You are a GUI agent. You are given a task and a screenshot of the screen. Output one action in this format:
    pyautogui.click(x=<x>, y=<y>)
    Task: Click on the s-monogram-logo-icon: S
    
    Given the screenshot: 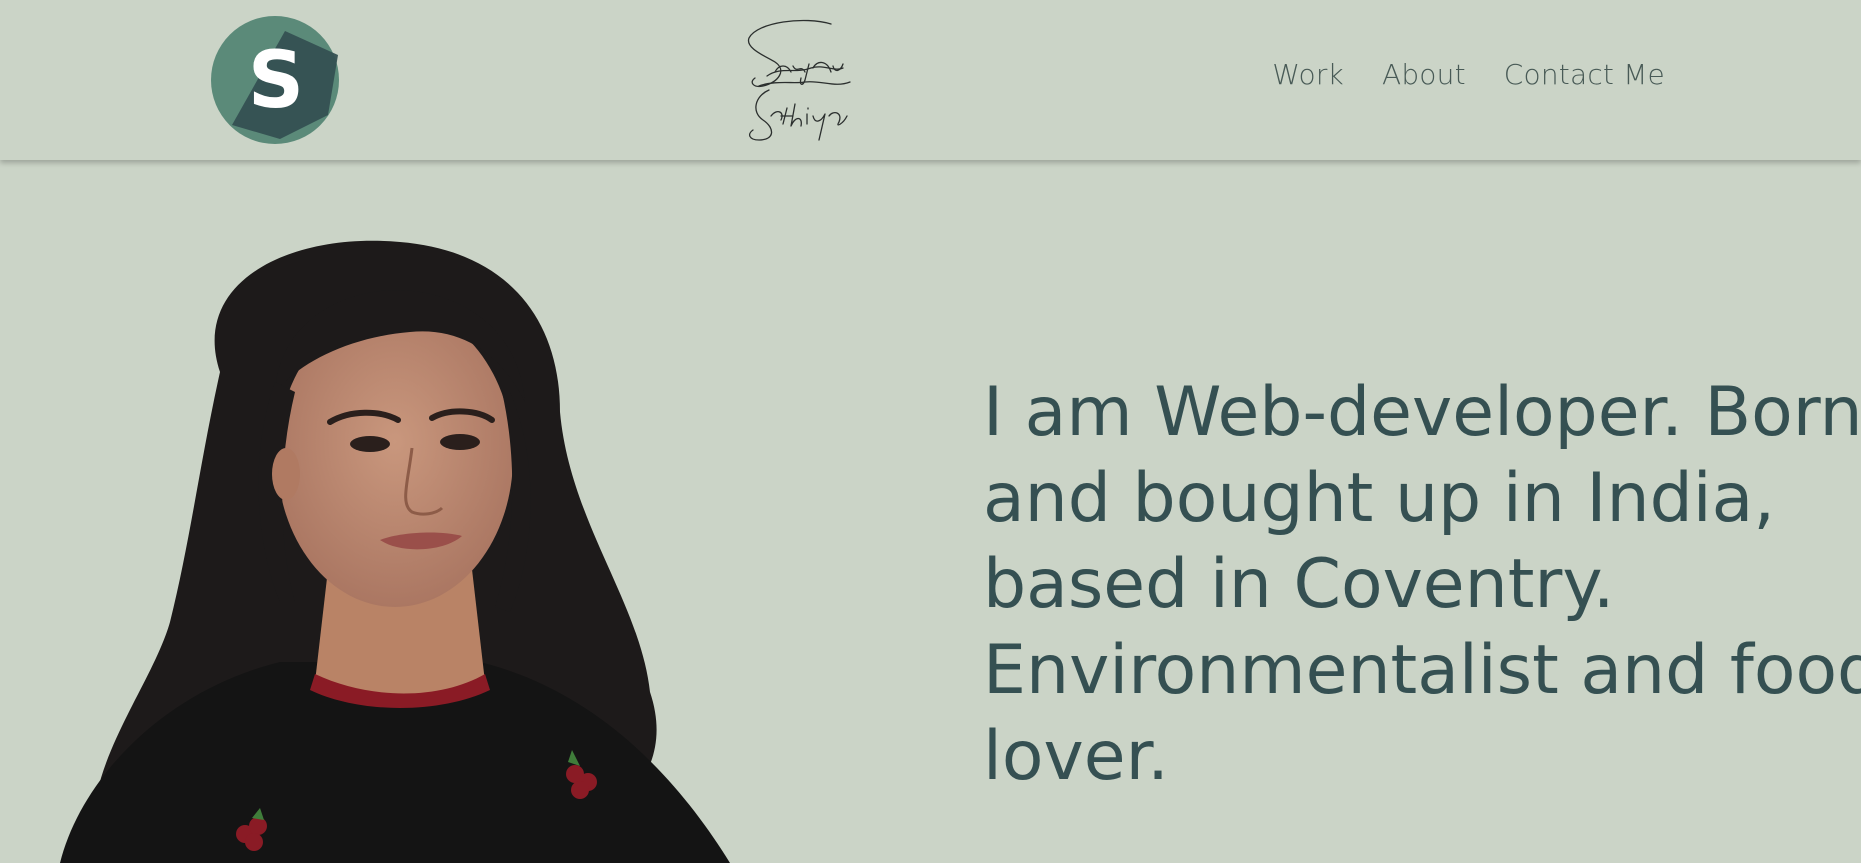 What is the action you would take?
    pyautogui.click(x=275, y=80)
    